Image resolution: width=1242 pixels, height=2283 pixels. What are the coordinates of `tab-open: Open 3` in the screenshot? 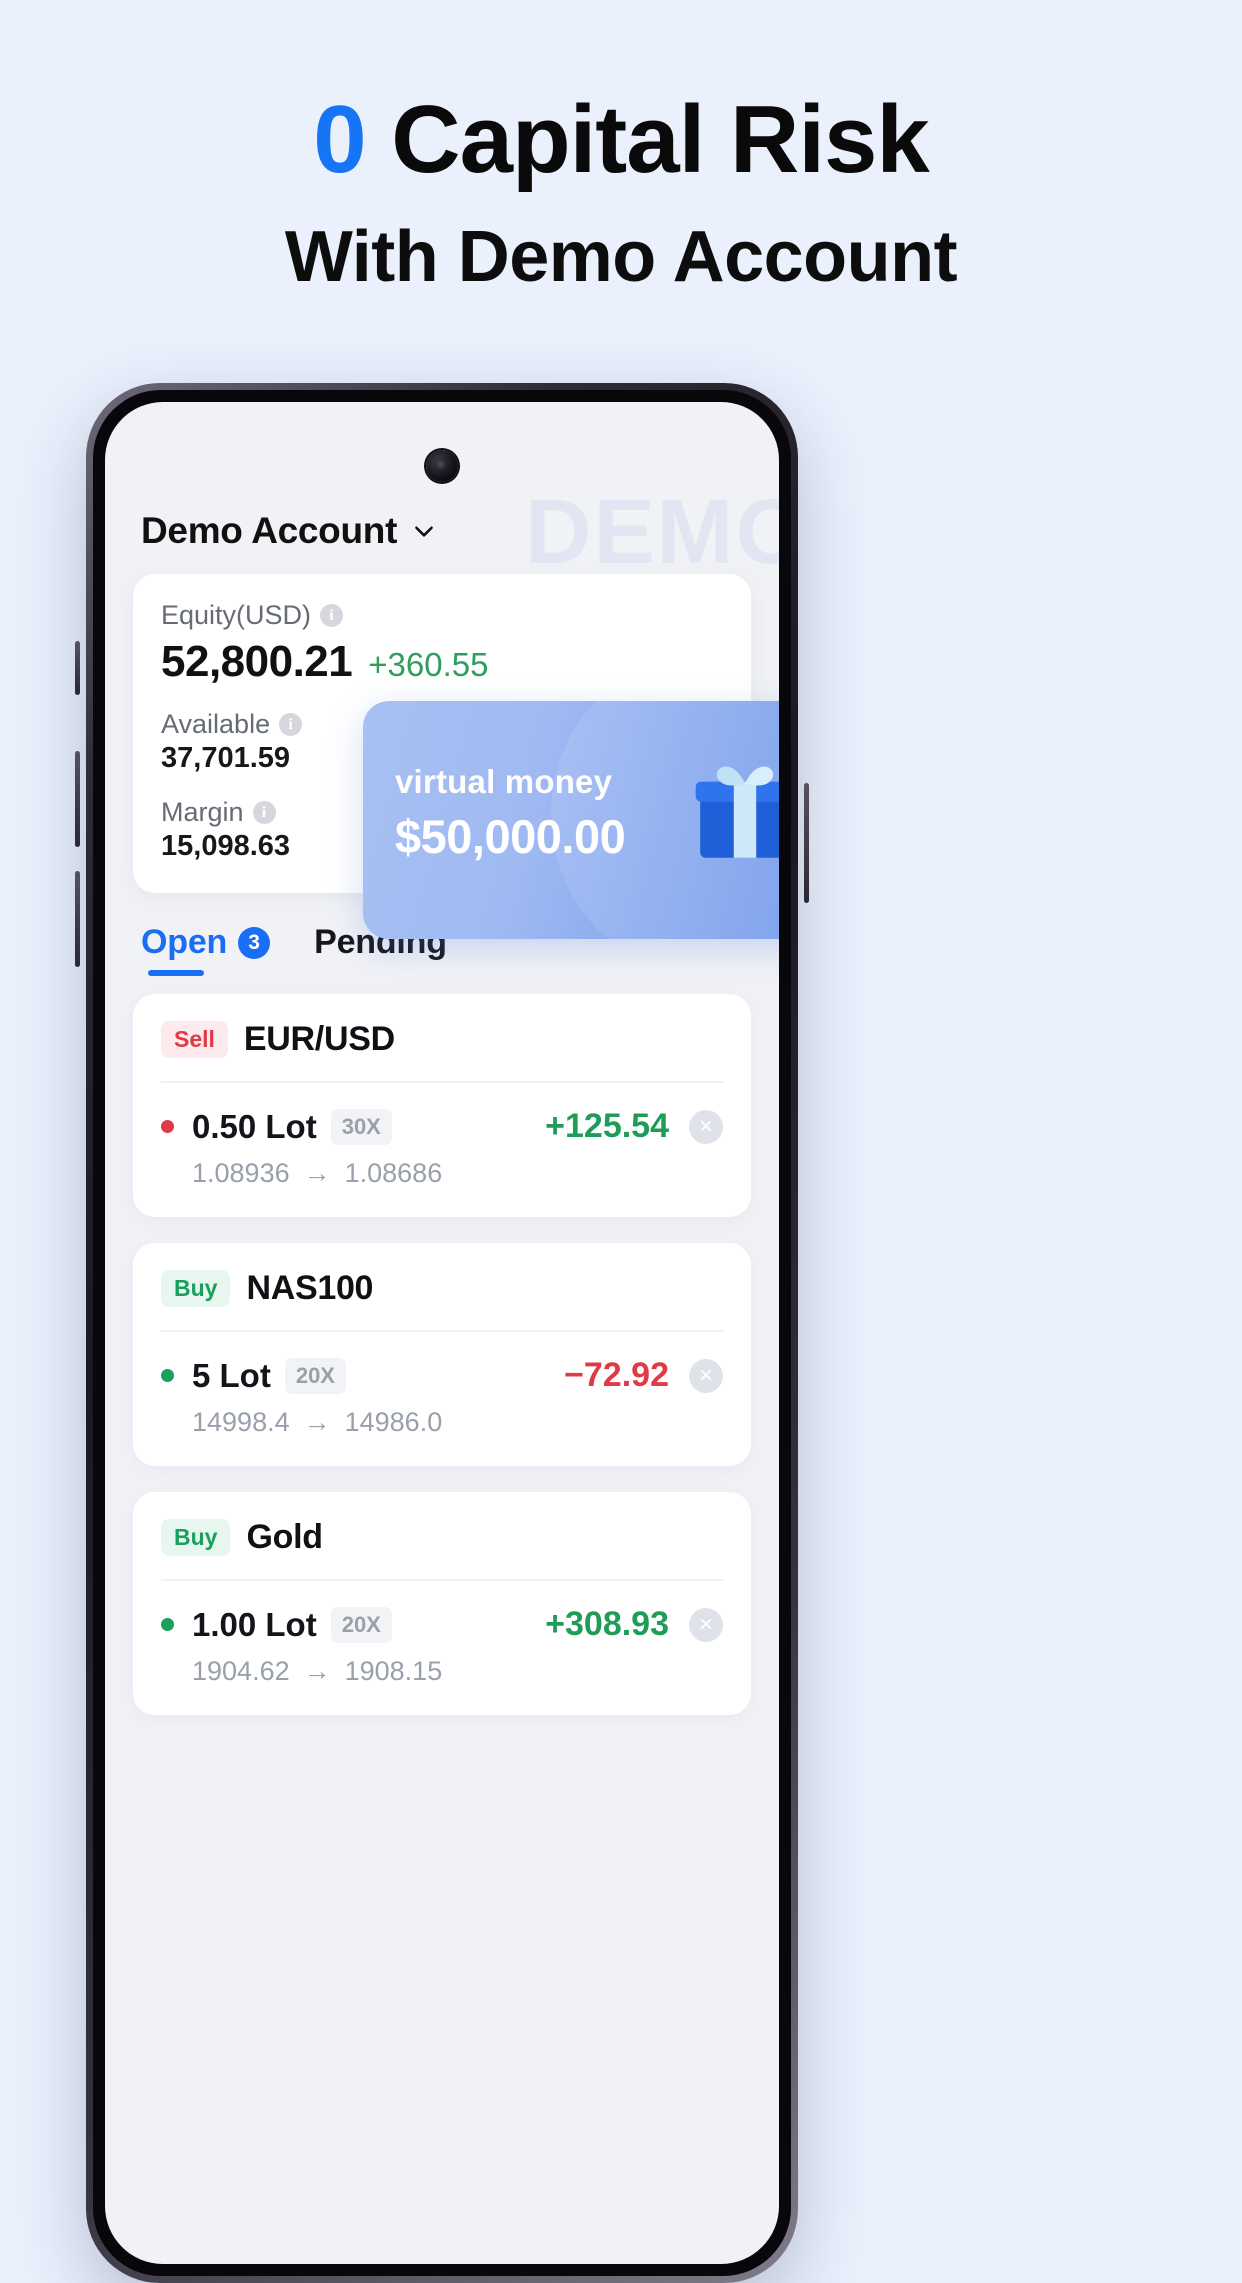 It's located at (206, 949).